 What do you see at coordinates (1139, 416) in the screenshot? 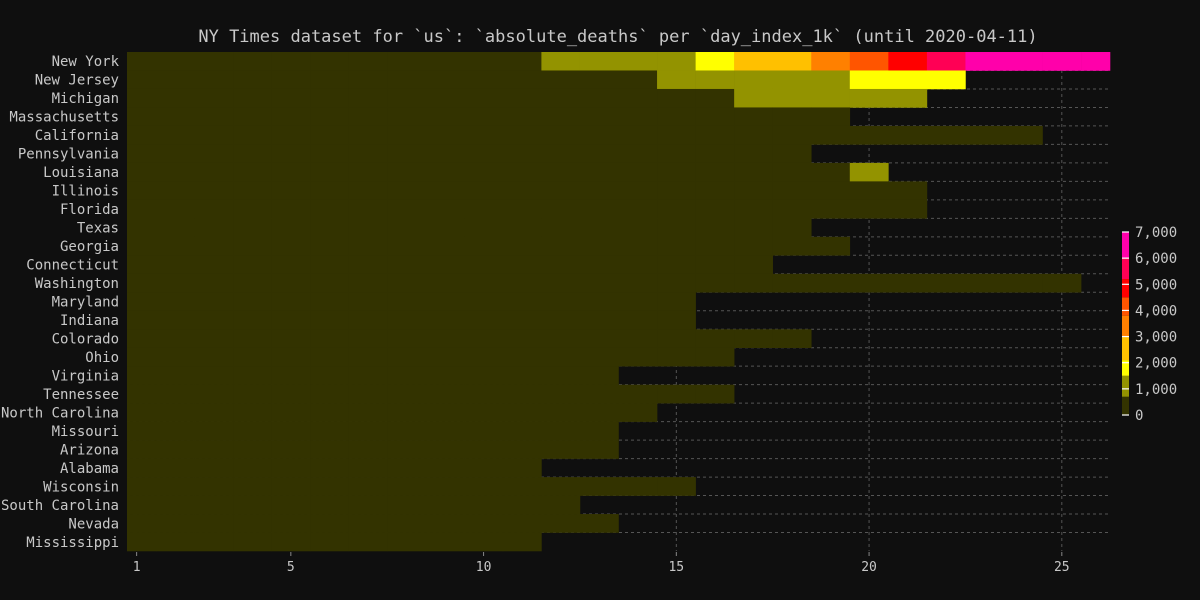
I see `colorbar-tick-label: 0` at bounding box center [1139, 416].